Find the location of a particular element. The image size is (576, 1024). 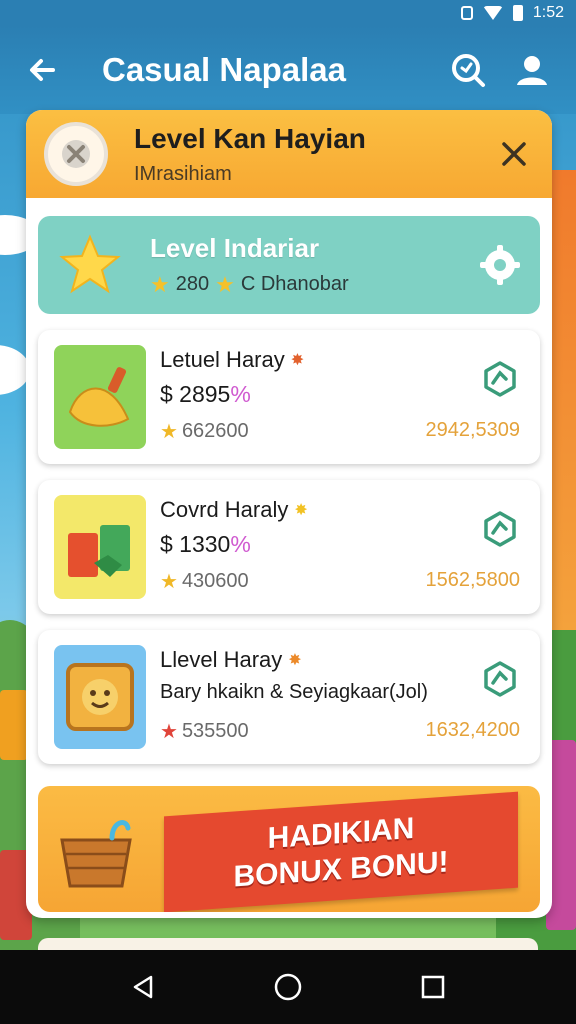

settings-button is located at coordinates (500, 265).